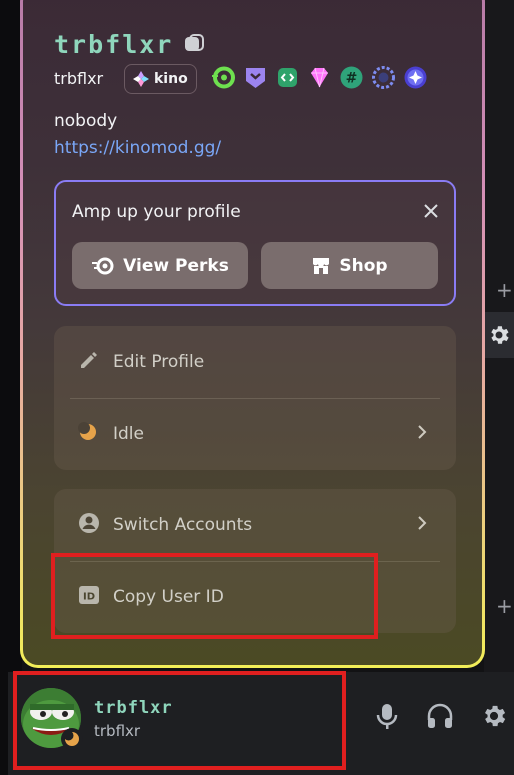  I want to click on hypesquad-icon, so click(255, 77).